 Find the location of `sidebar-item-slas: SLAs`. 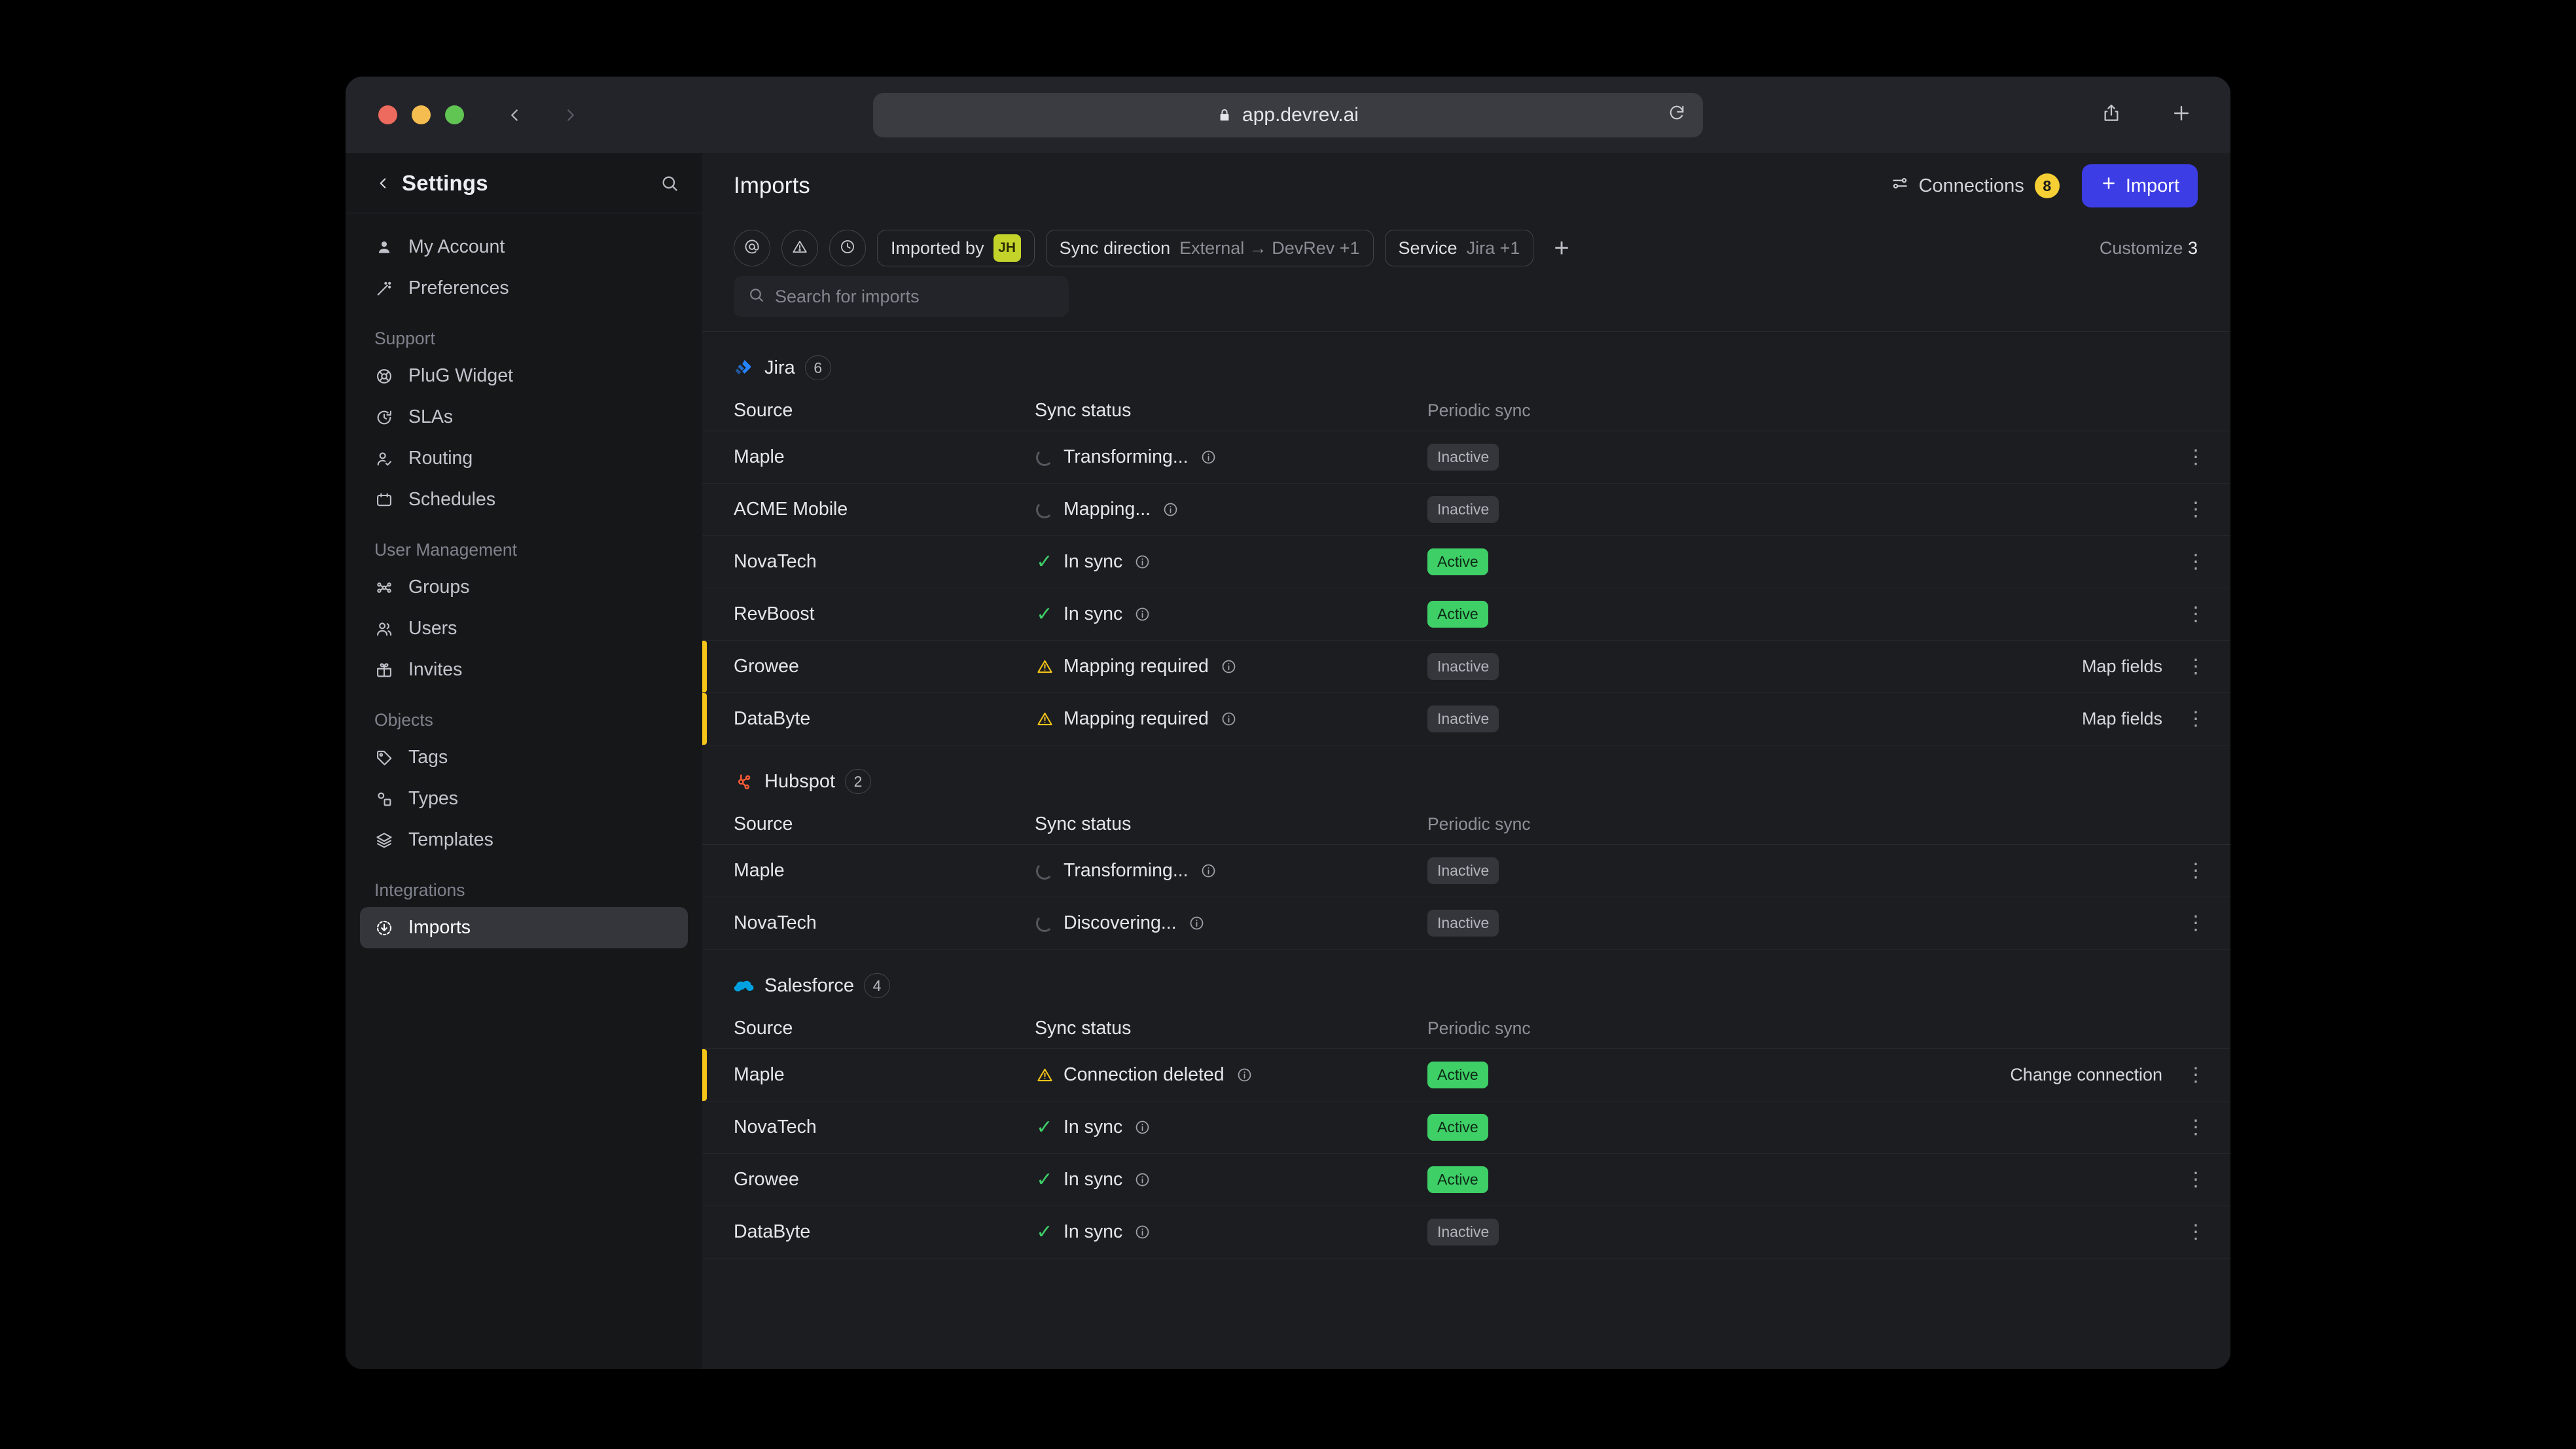

sidebar-item-slas: SLAs is located at coordinates (524, 417).